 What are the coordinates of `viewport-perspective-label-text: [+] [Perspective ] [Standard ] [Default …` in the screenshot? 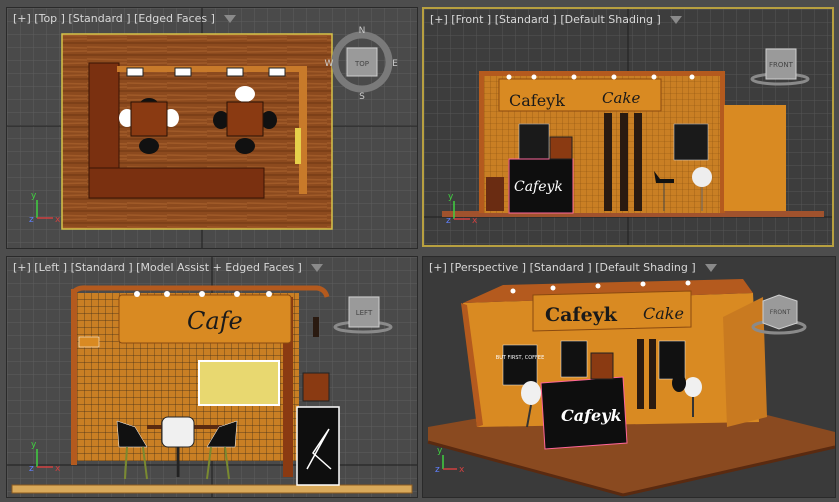 It's located at (562, 267).